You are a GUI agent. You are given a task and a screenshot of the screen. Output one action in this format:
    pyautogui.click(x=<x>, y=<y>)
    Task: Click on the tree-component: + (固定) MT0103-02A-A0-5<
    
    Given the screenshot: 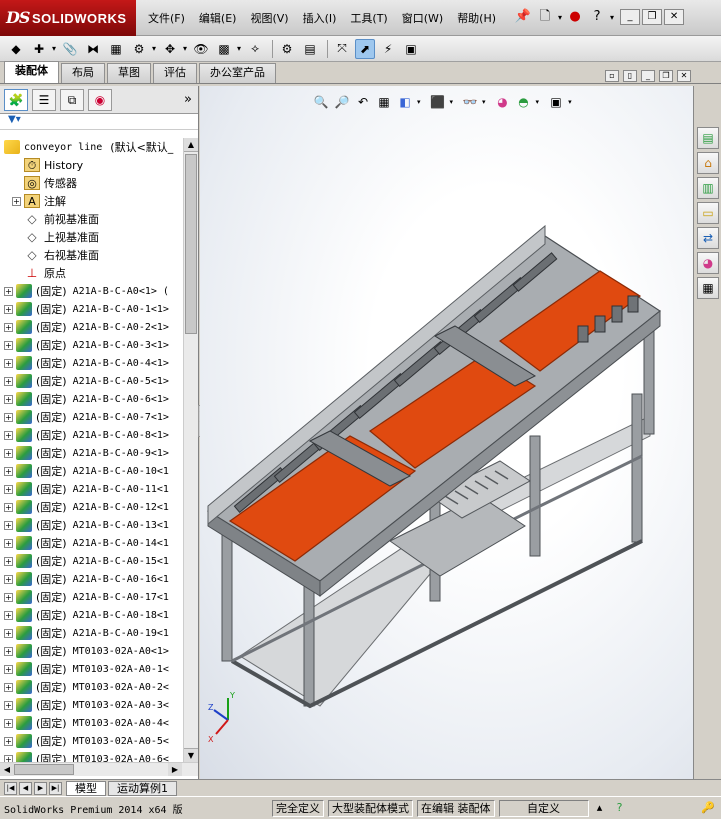 What is the action you would take?
    pyautogui.click(x=91, y=741)
    